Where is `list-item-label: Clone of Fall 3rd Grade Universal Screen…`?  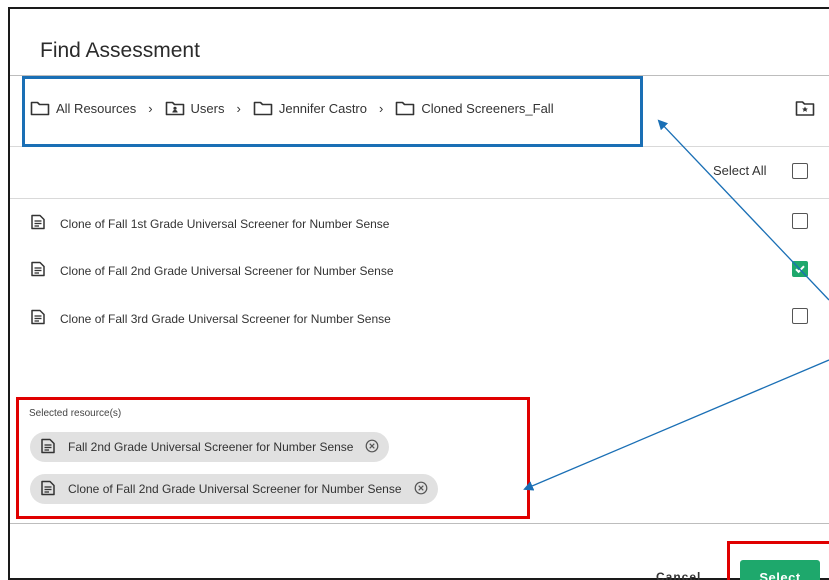 list-item-label: Clone of Fall 3rd Grade Universal Screen… is located at coordinates (225, 318).